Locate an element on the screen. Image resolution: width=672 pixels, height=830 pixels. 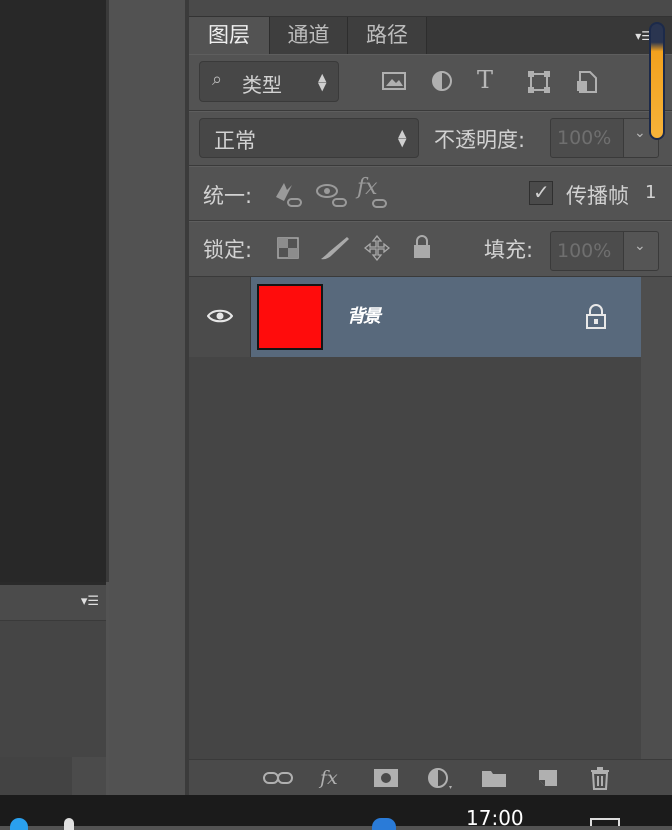
frame-number: 1 is located at coordinates (651, 192).